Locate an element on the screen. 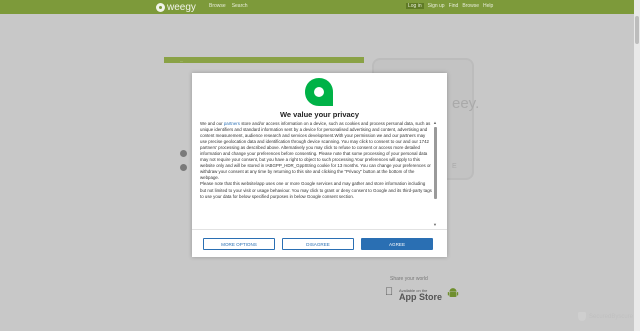  more-options-button: MORE OPTIONS is located at coordinates (239, 244).